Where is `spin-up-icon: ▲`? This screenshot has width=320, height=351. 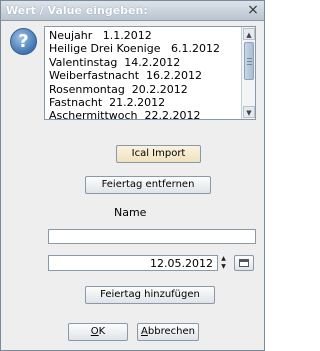 spin-up-icon: ▲ is located at coordinates (223, 259).